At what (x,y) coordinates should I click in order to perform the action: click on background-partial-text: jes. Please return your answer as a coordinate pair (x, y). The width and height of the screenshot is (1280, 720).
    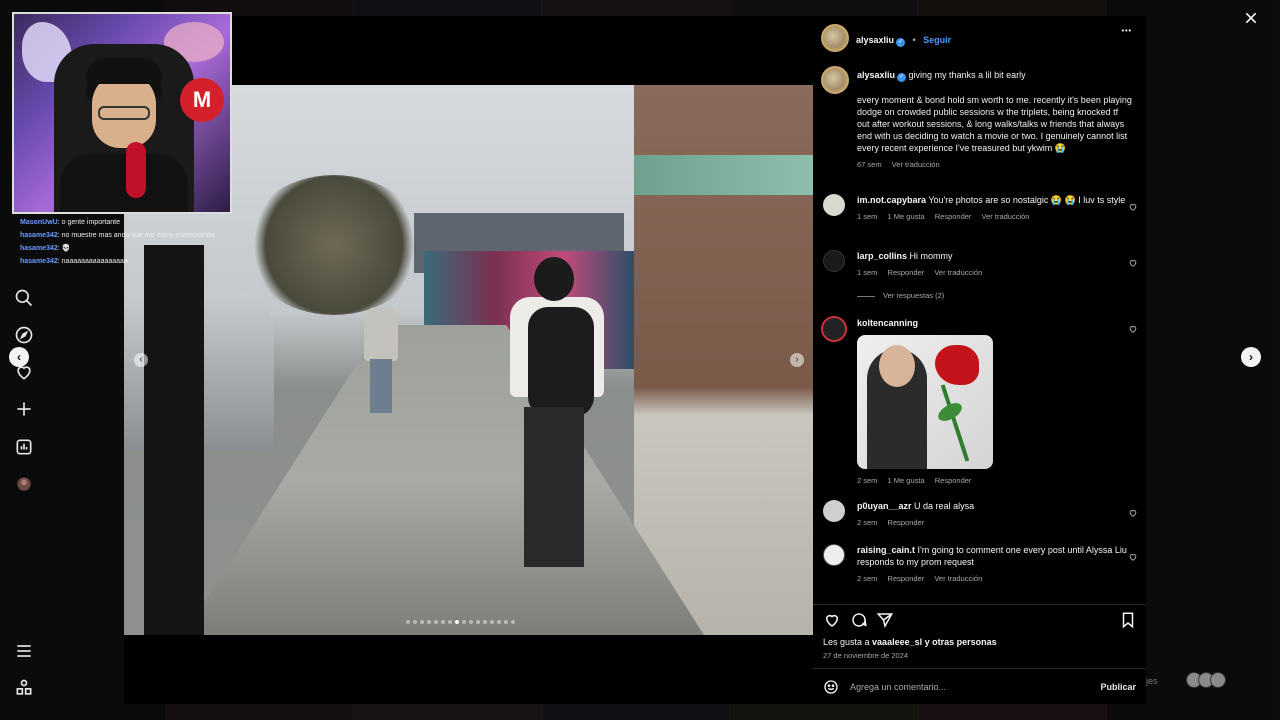
    Looking at the image, I should click on (1152, 681).